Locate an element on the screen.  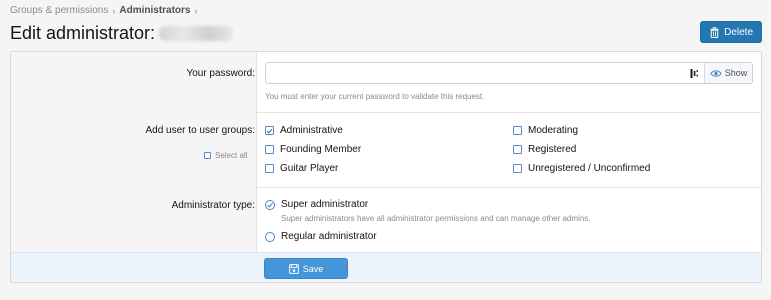
breadcrumb-link-groups-permissions: Groups & permissions is located at coordinates (59, 10).